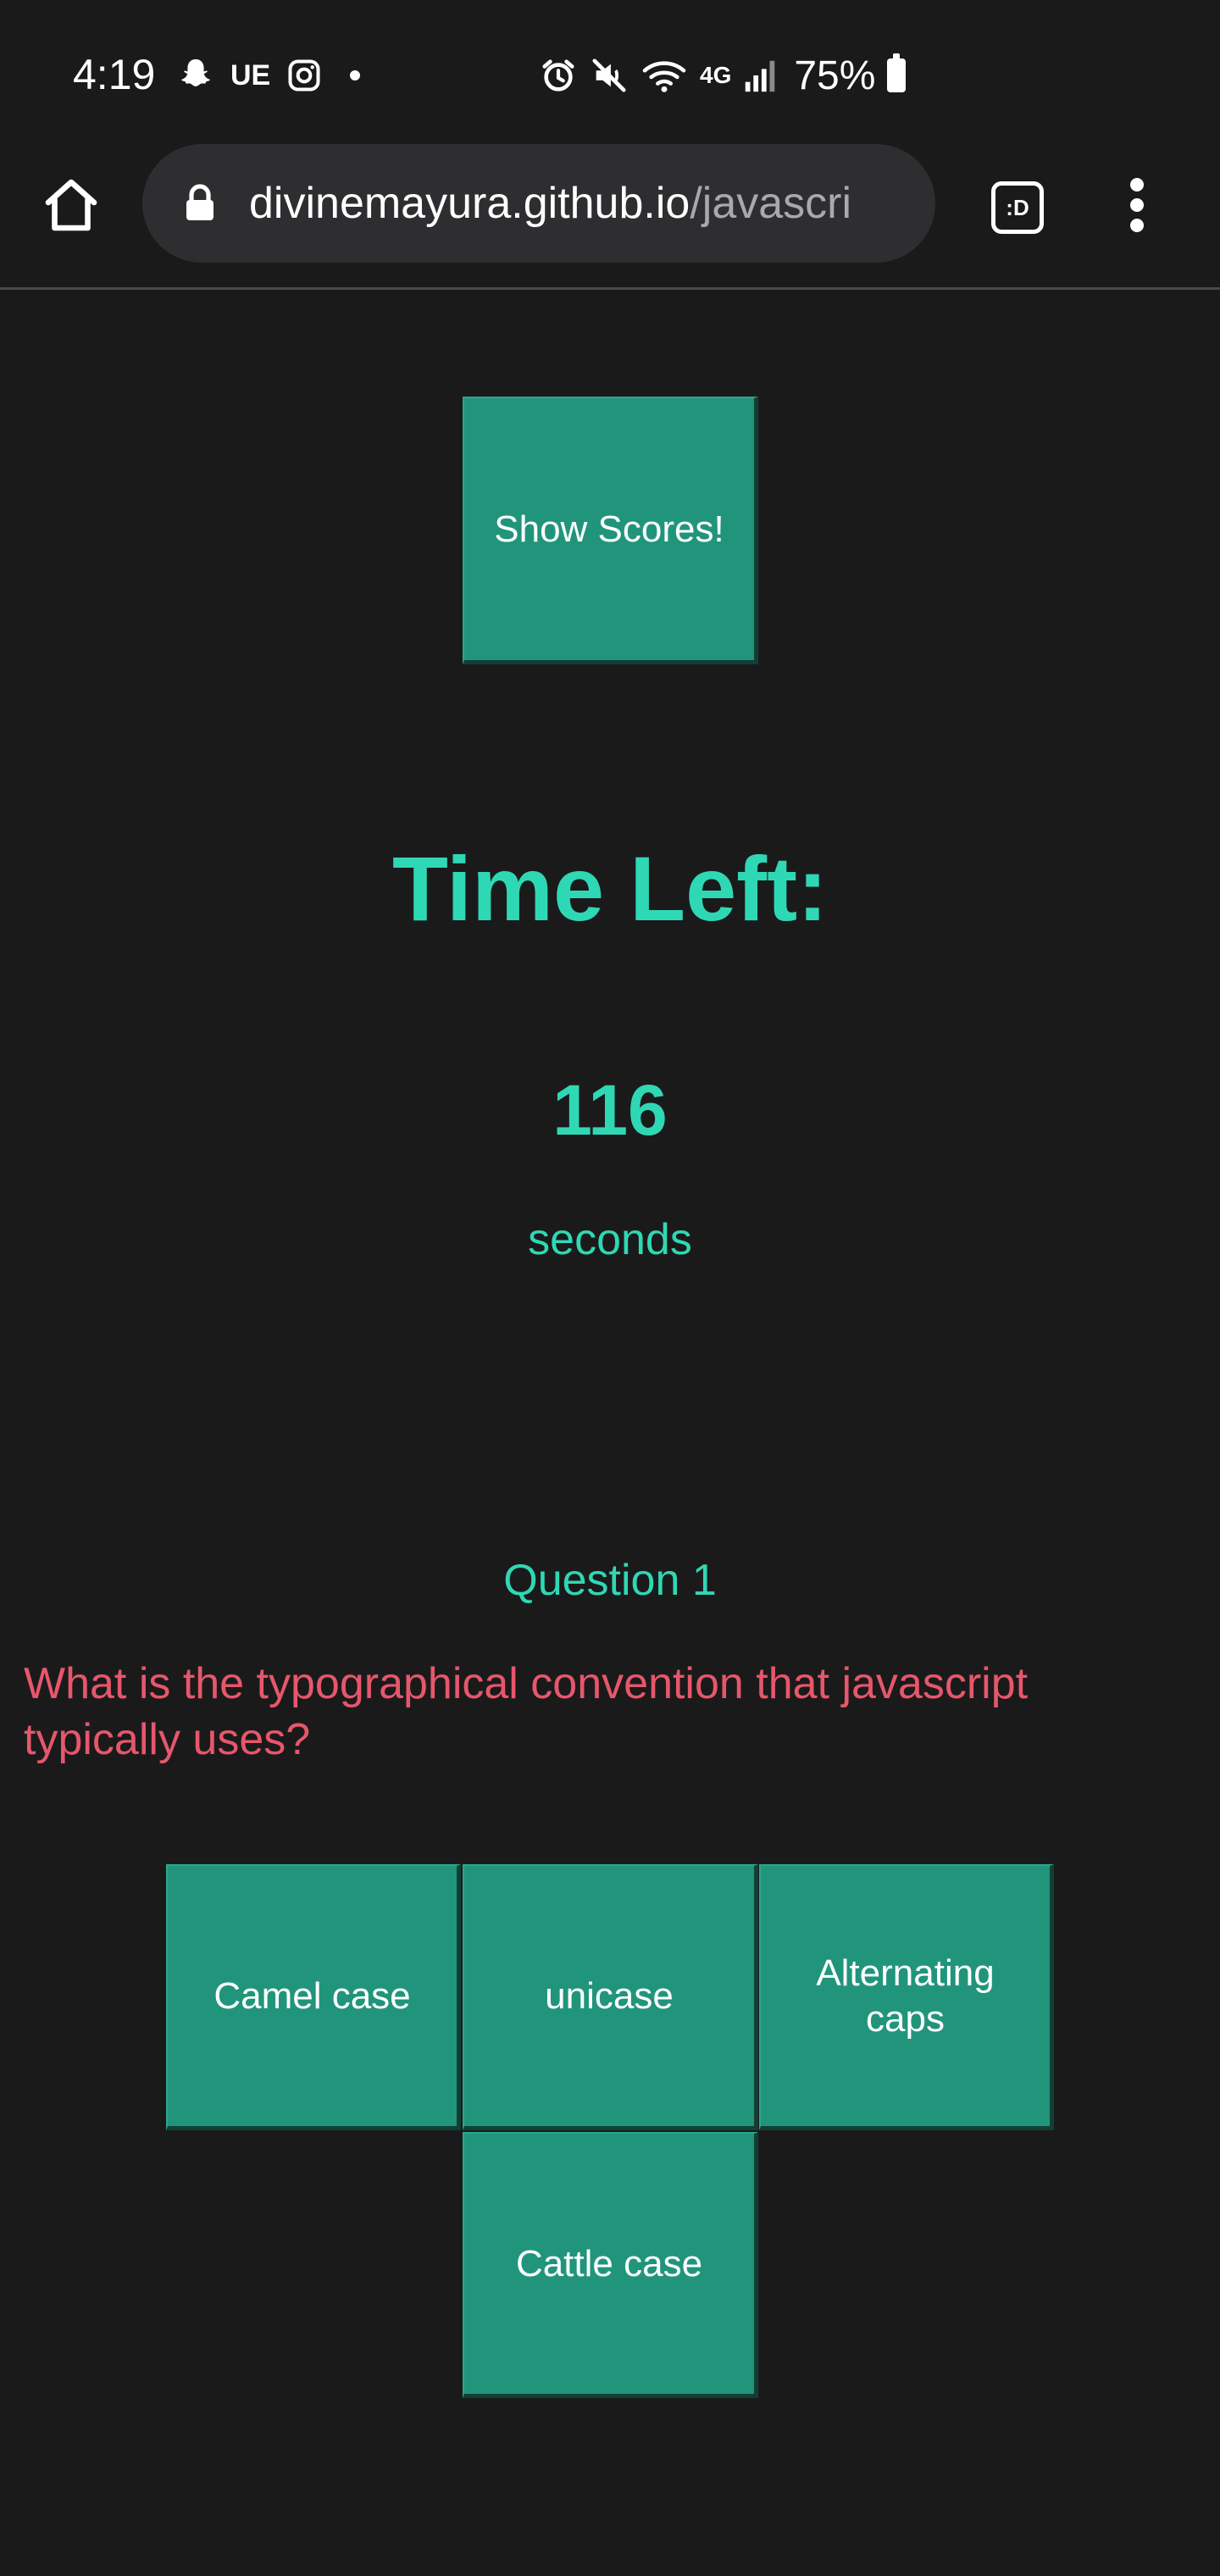  I want to click on lock-icon, so click(200, 202).